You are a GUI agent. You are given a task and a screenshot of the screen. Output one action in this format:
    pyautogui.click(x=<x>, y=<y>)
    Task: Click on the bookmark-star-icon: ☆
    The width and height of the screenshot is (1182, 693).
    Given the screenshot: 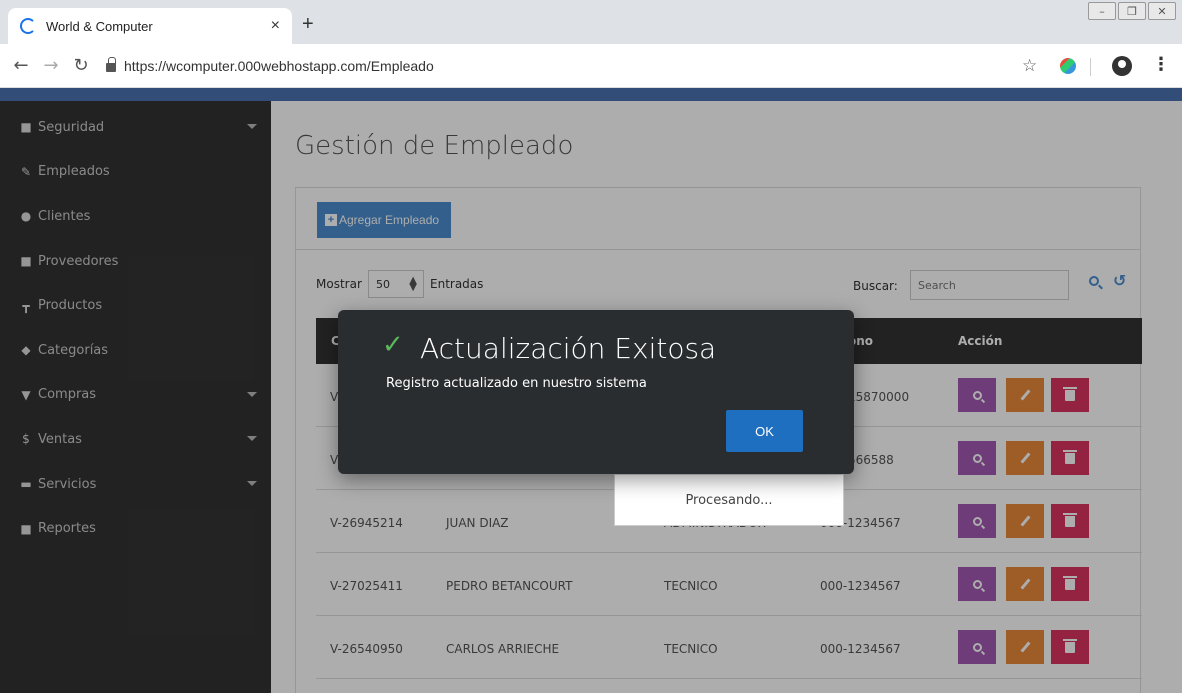 What is the action you would take?
    pyautogui.click(x=1029, y=66)
    